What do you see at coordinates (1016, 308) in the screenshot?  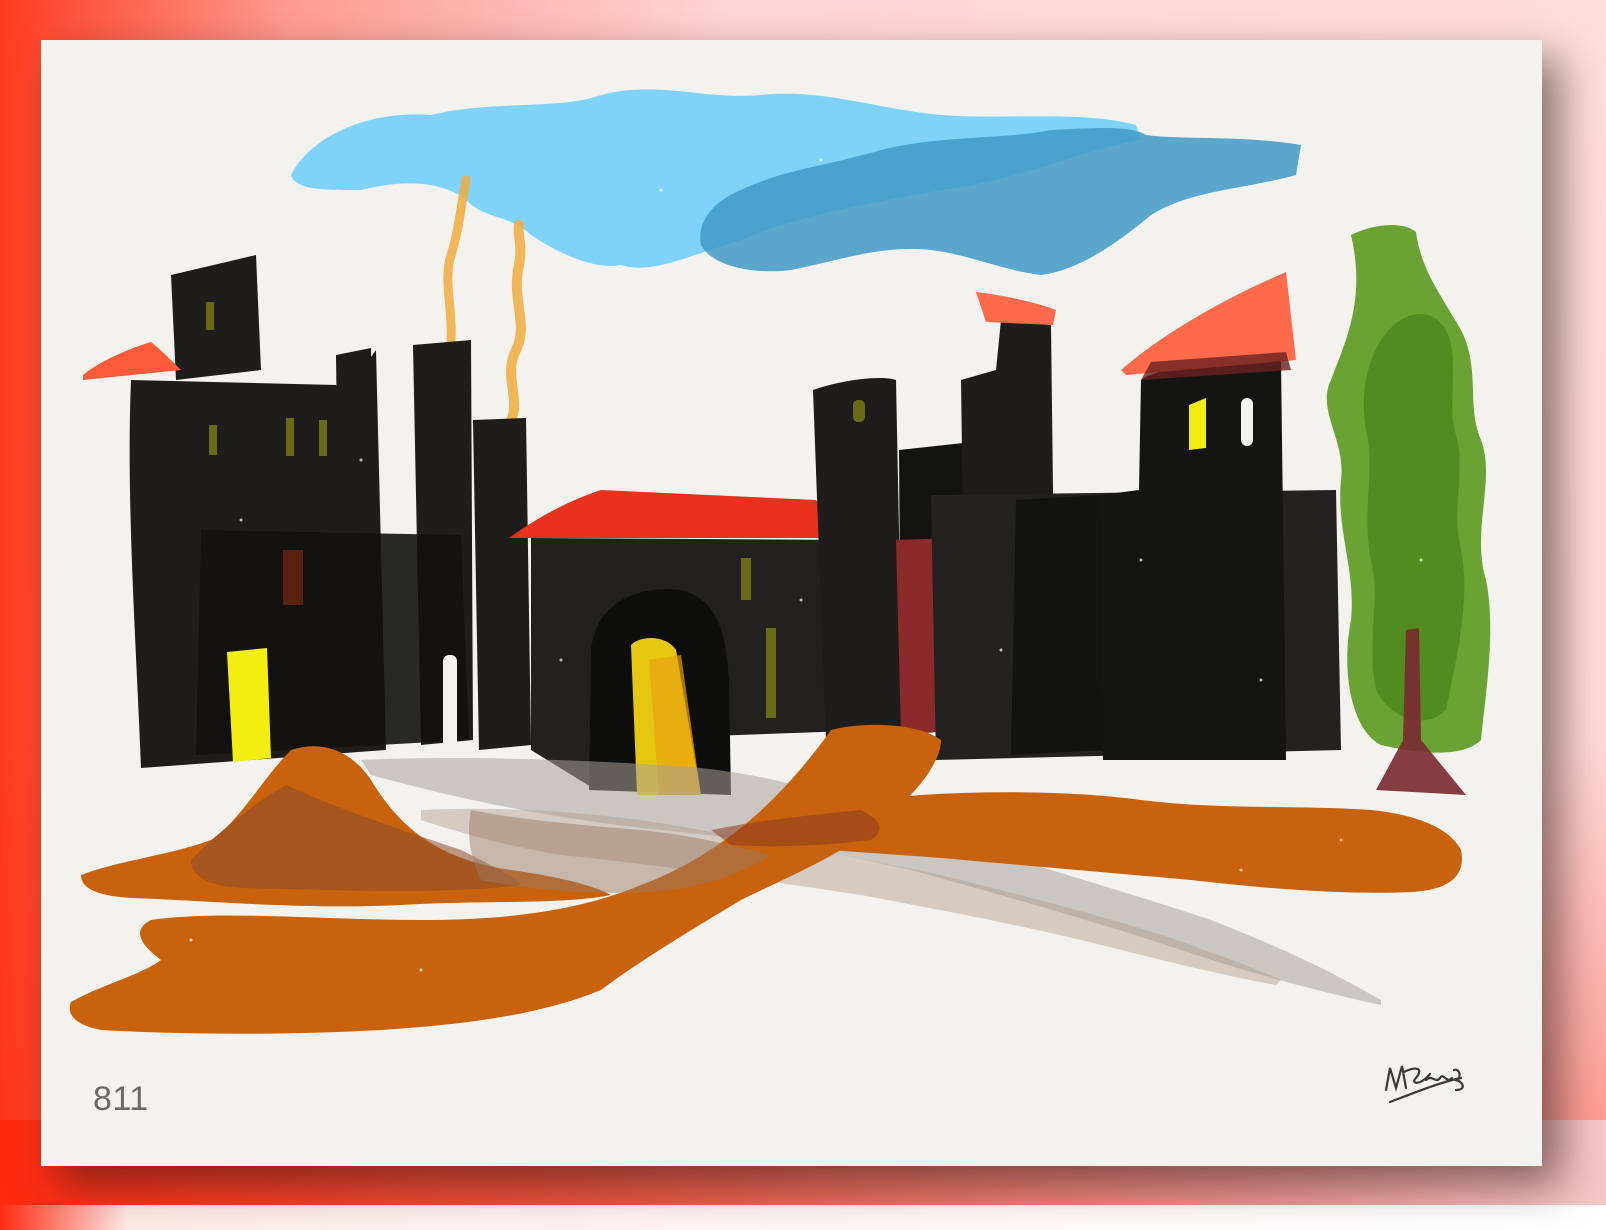 I see `roof-right-flag` at bounding box center [1016, 308].